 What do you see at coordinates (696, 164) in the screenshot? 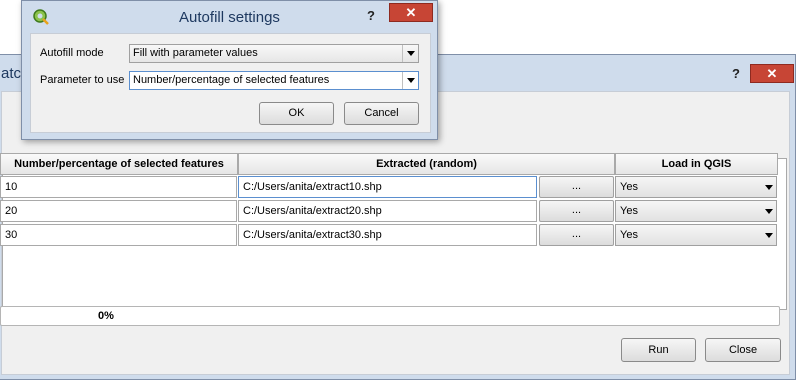
I see `column-header-load: Load in QGIS` at bounding box center [696, 164].